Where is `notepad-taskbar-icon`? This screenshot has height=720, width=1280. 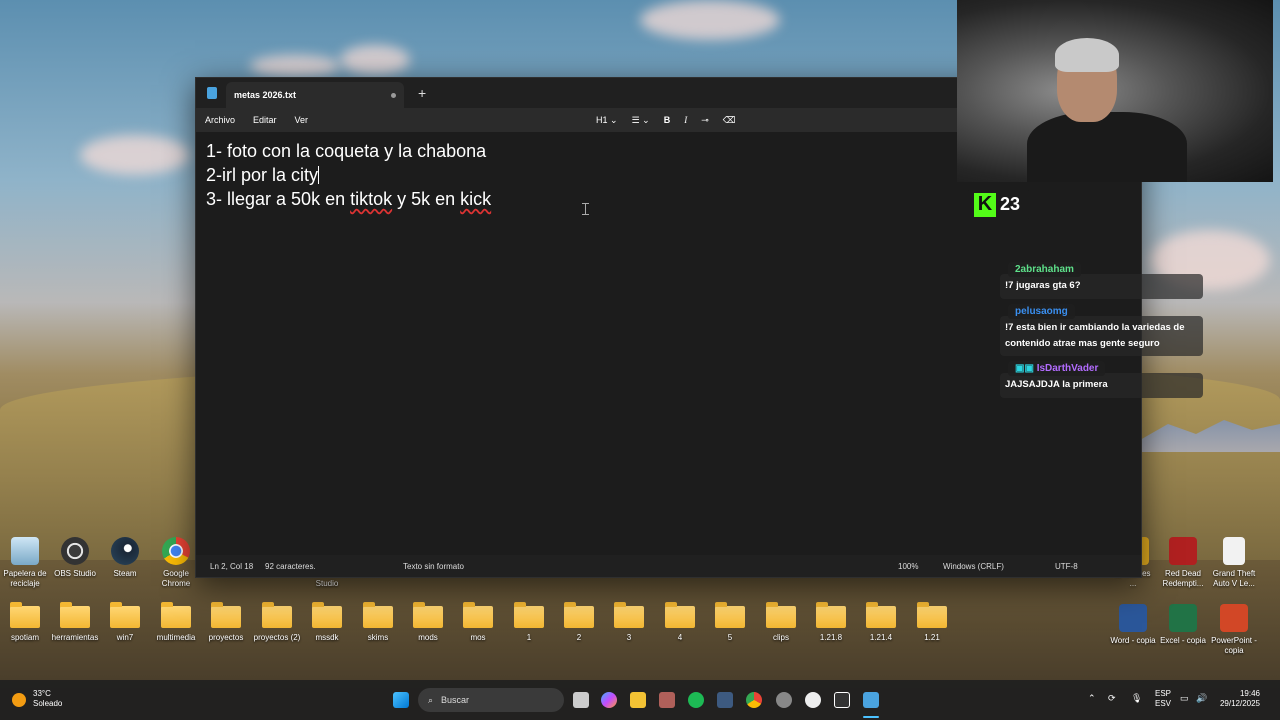
notepad-taskbar-icon is located at coordinates (871, 700).